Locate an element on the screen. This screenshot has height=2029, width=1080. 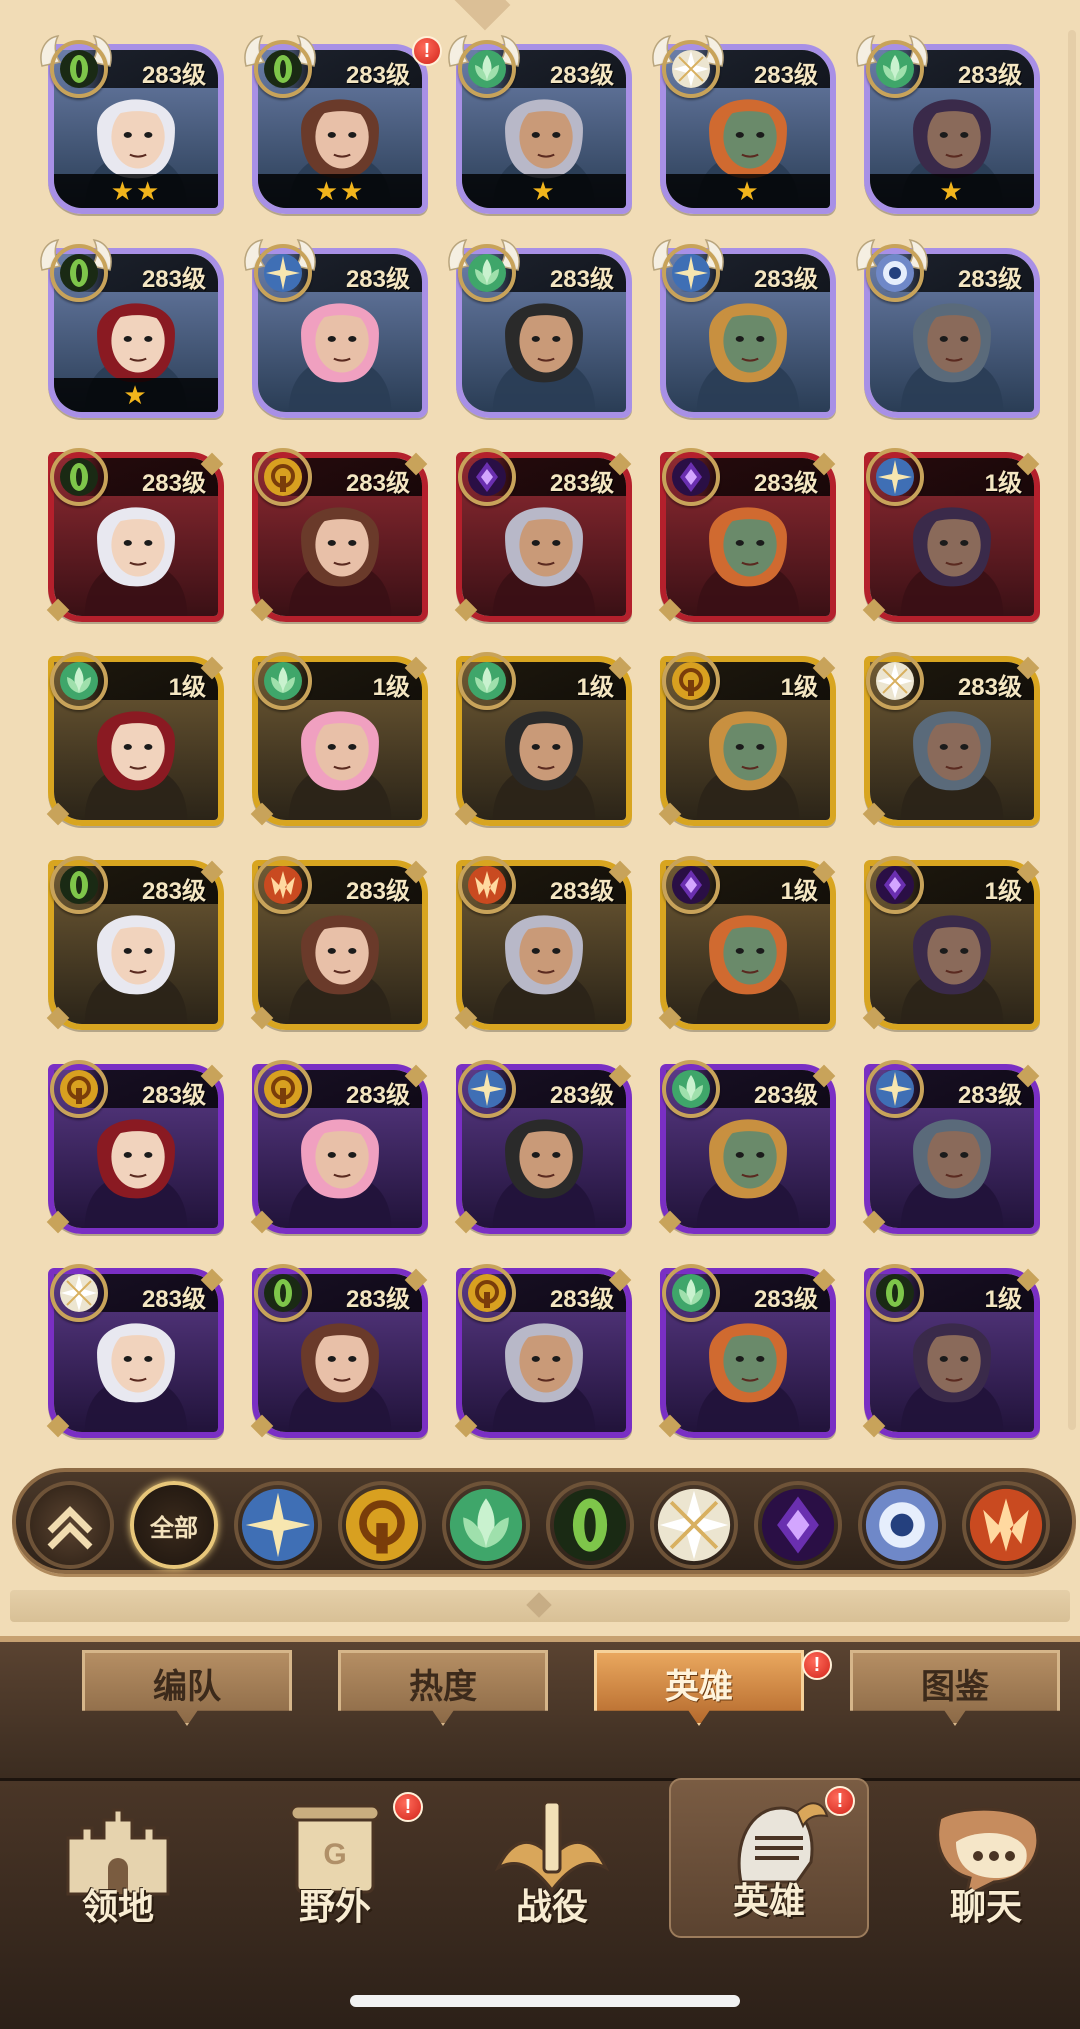
nav-label: 领地 is located at coordinates (117, 1906).